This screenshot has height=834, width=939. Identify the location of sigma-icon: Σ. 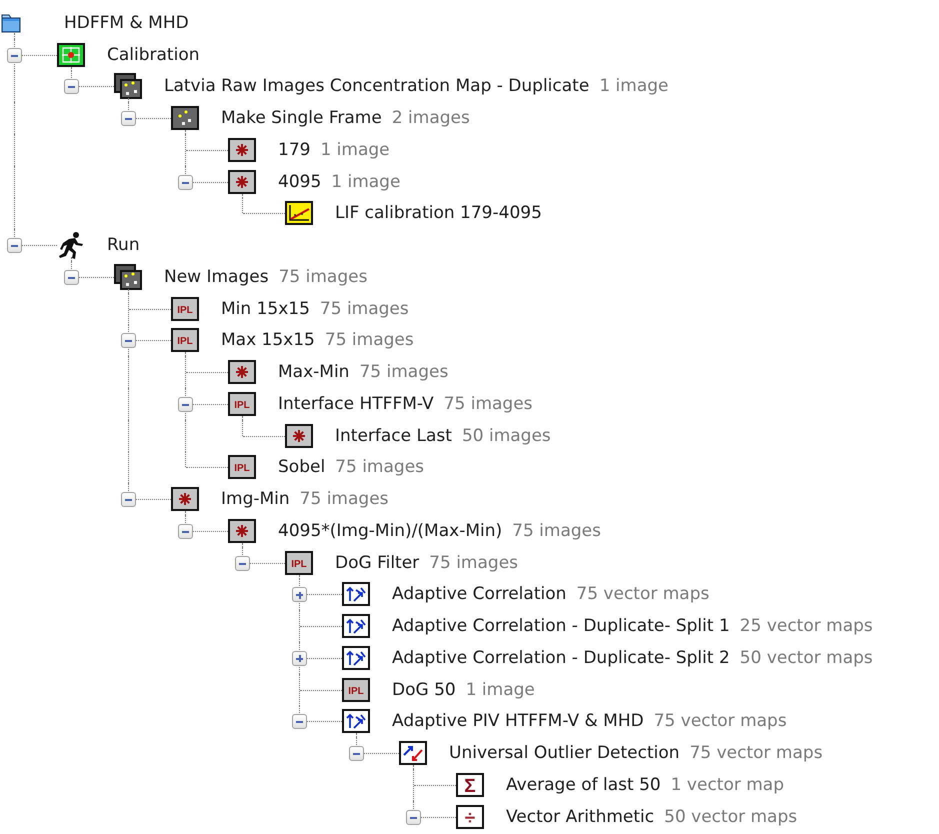
(470, 784).